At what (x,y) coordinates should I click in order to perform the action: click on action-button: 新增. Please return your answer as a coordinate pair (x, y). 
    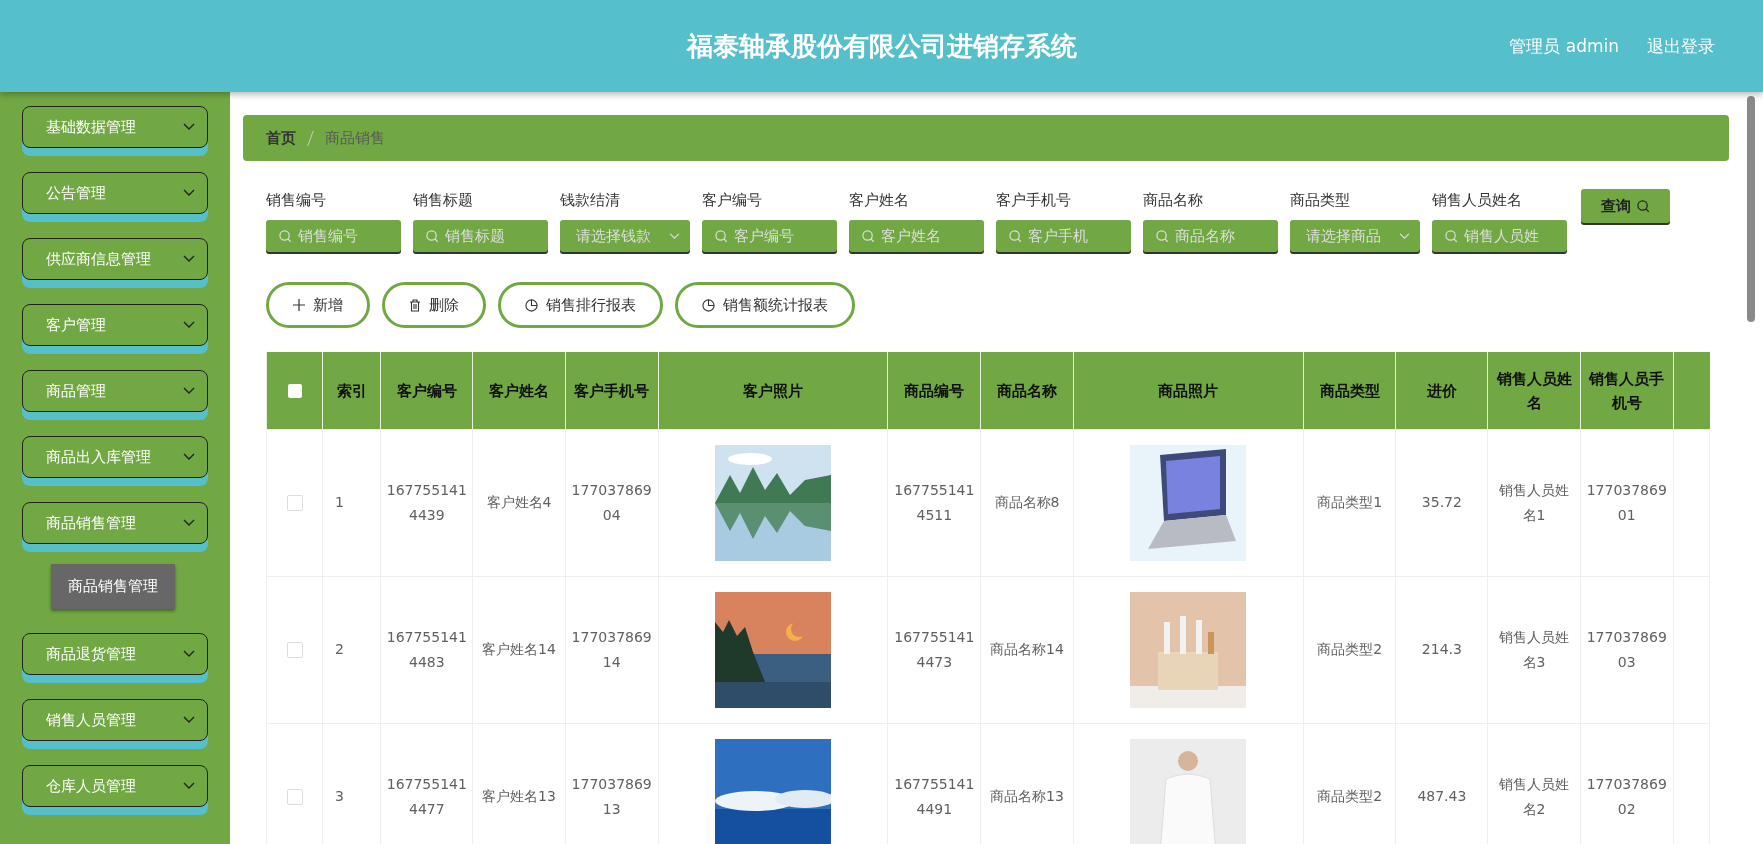
    Looking at the image, I should click on (318, 305).